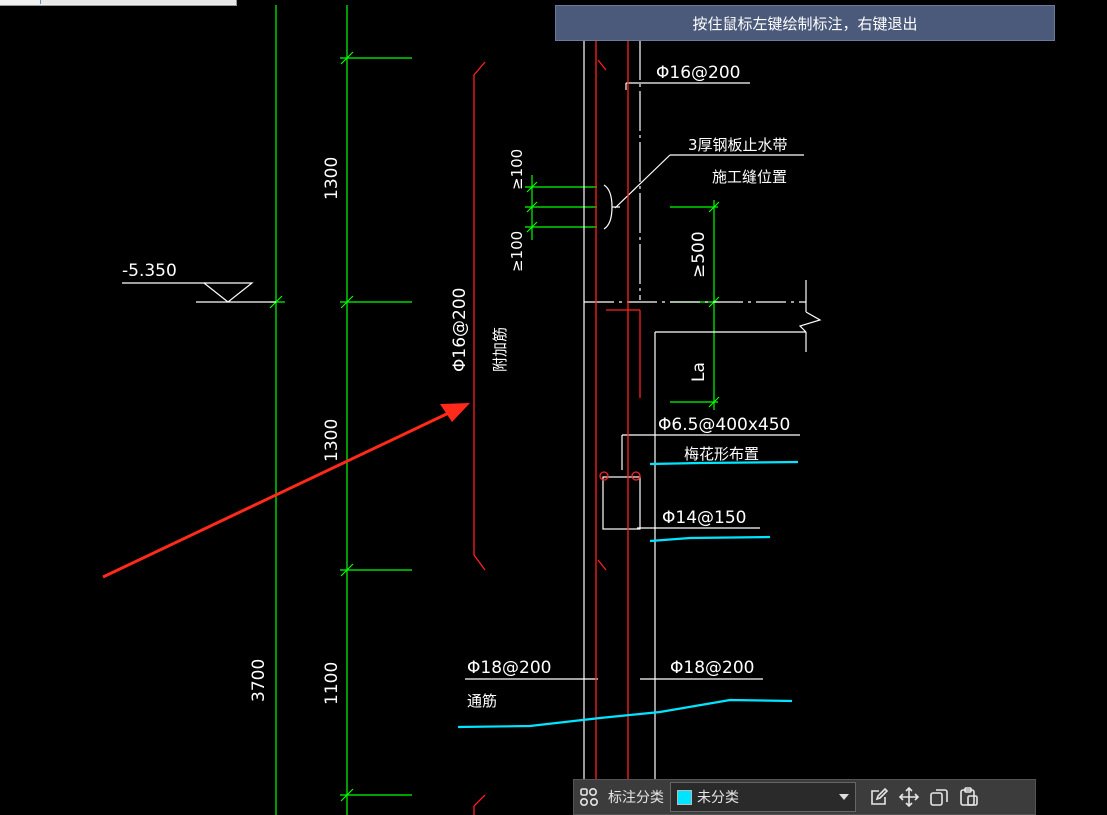 Image resolution: width=1107 pixels, height=815 pixels. Describe the element at coordinates (909, 797) in the screenshot. I see `move-icon` at that location.